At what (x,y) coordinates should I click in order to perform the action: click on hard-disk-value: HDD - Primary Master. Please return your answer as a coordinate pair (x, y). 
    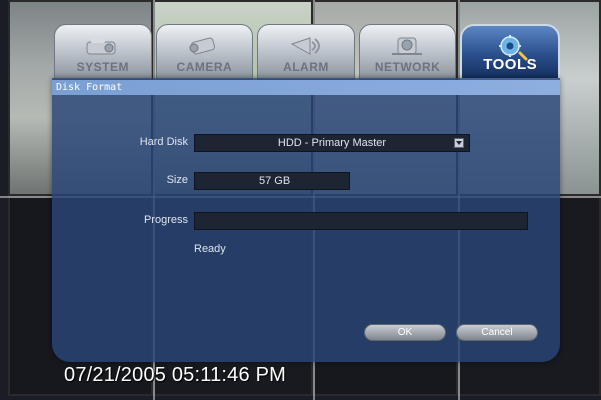
    Looking at the image, I should click on (332, 143).